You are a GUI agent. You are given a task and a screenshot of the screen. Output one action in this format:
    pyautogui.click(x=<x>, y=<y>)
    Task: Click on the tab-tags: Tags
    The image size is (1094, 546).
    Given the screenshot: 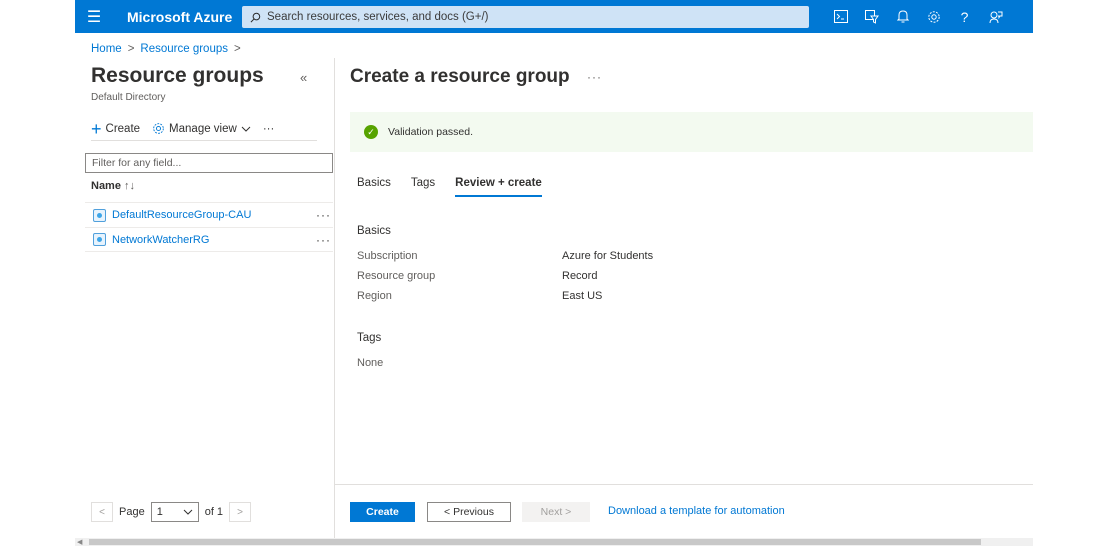 What is the action you would take?
    pyautogui.click(x=423, y=187)
    